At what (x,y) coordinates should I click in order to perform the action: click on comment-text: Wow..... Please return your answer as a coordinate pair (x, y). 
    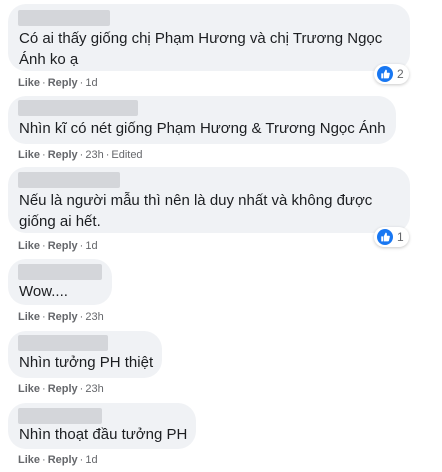
    Looking at the image, I should click on (43, 291).